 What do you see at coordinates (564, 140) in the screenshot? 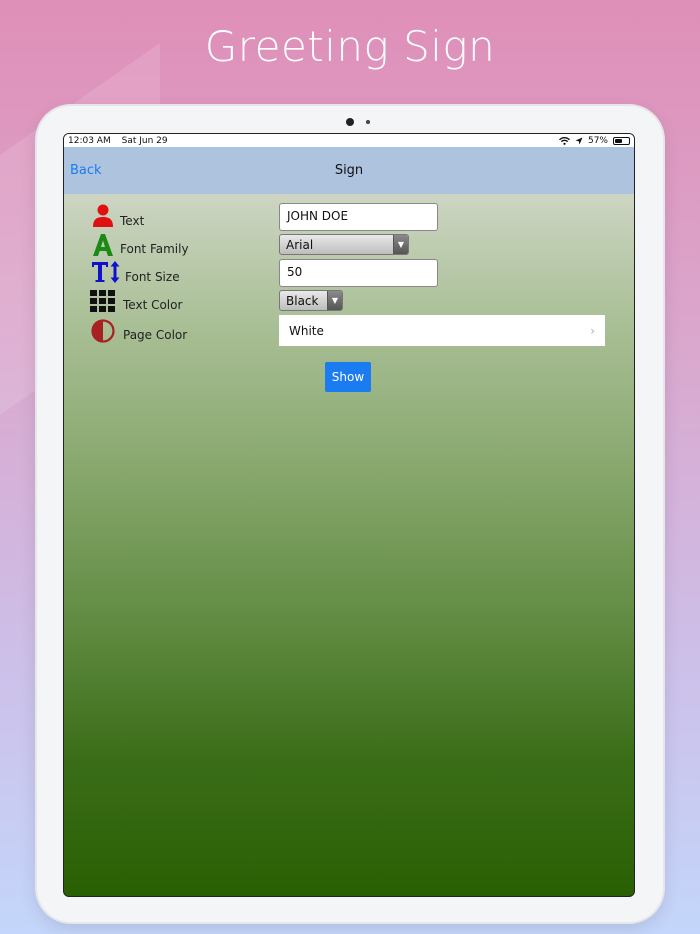
I see `wifi-icon` at bounding box center [564, 140].